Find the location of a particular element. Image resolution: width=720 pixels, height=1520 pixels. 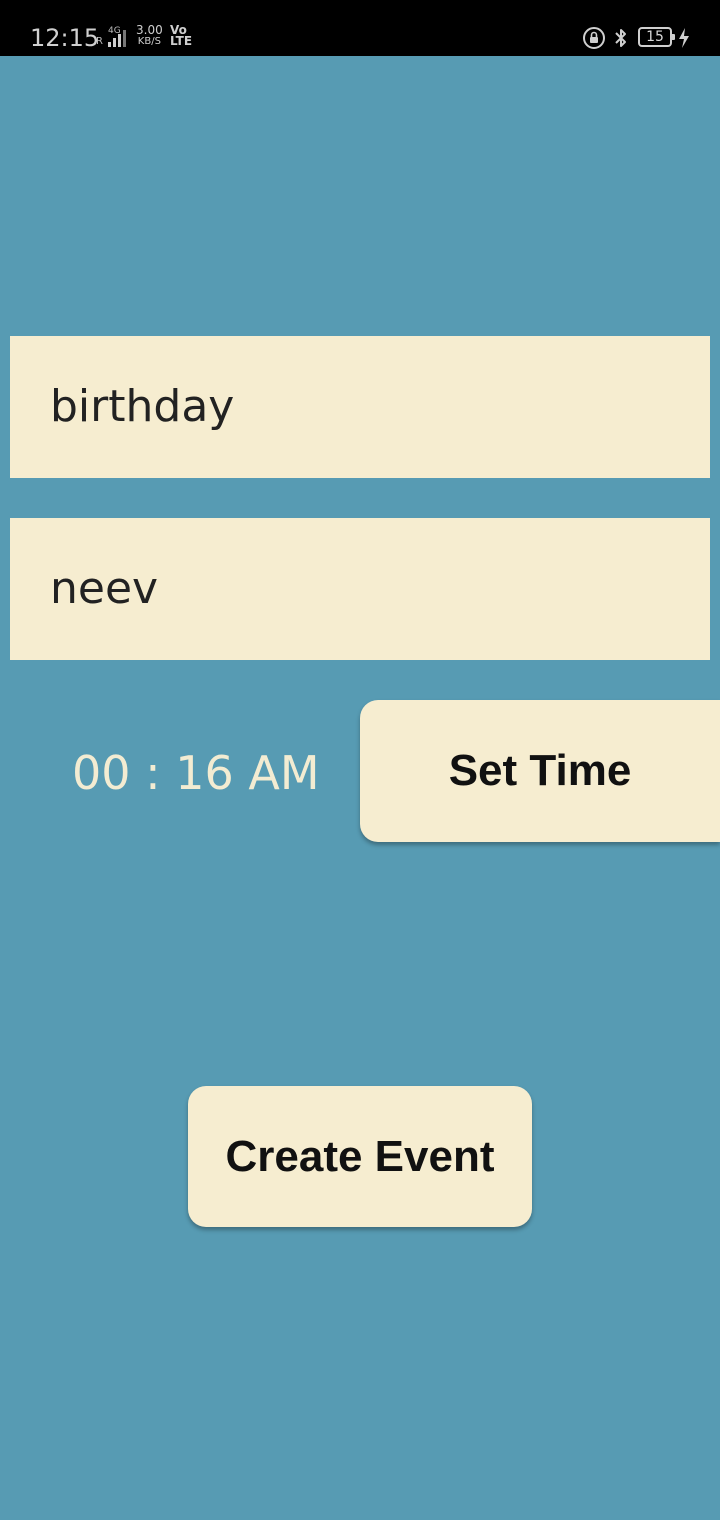

speed-unit: KB/S is located at coordinates (149, 41).